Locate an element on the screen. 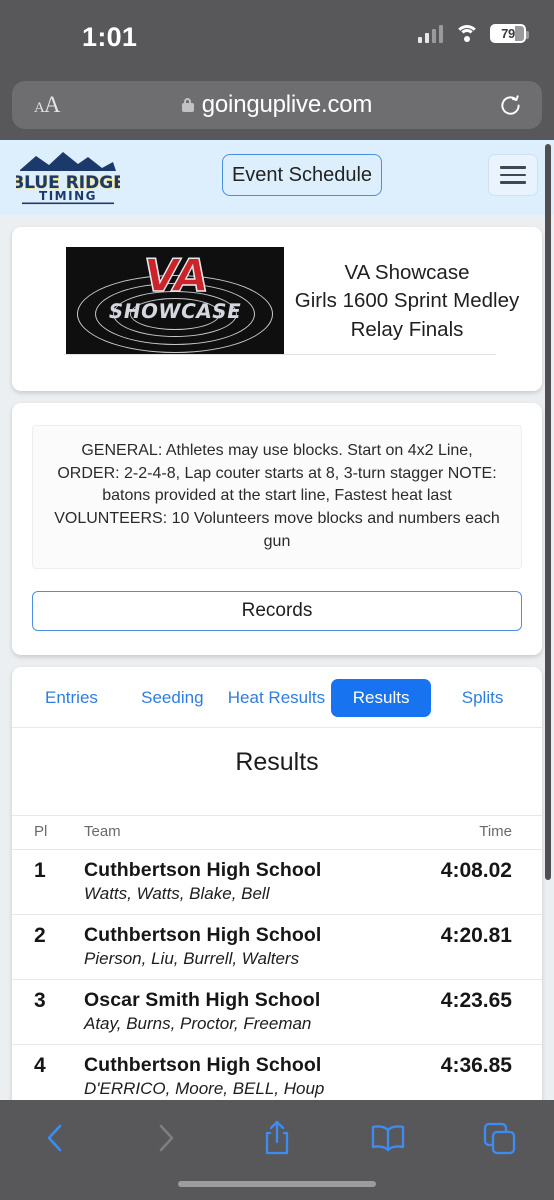 This screenshot has height=1200, width=554. event-title-line3: Relay Finals is located at coordinates (407, 329).